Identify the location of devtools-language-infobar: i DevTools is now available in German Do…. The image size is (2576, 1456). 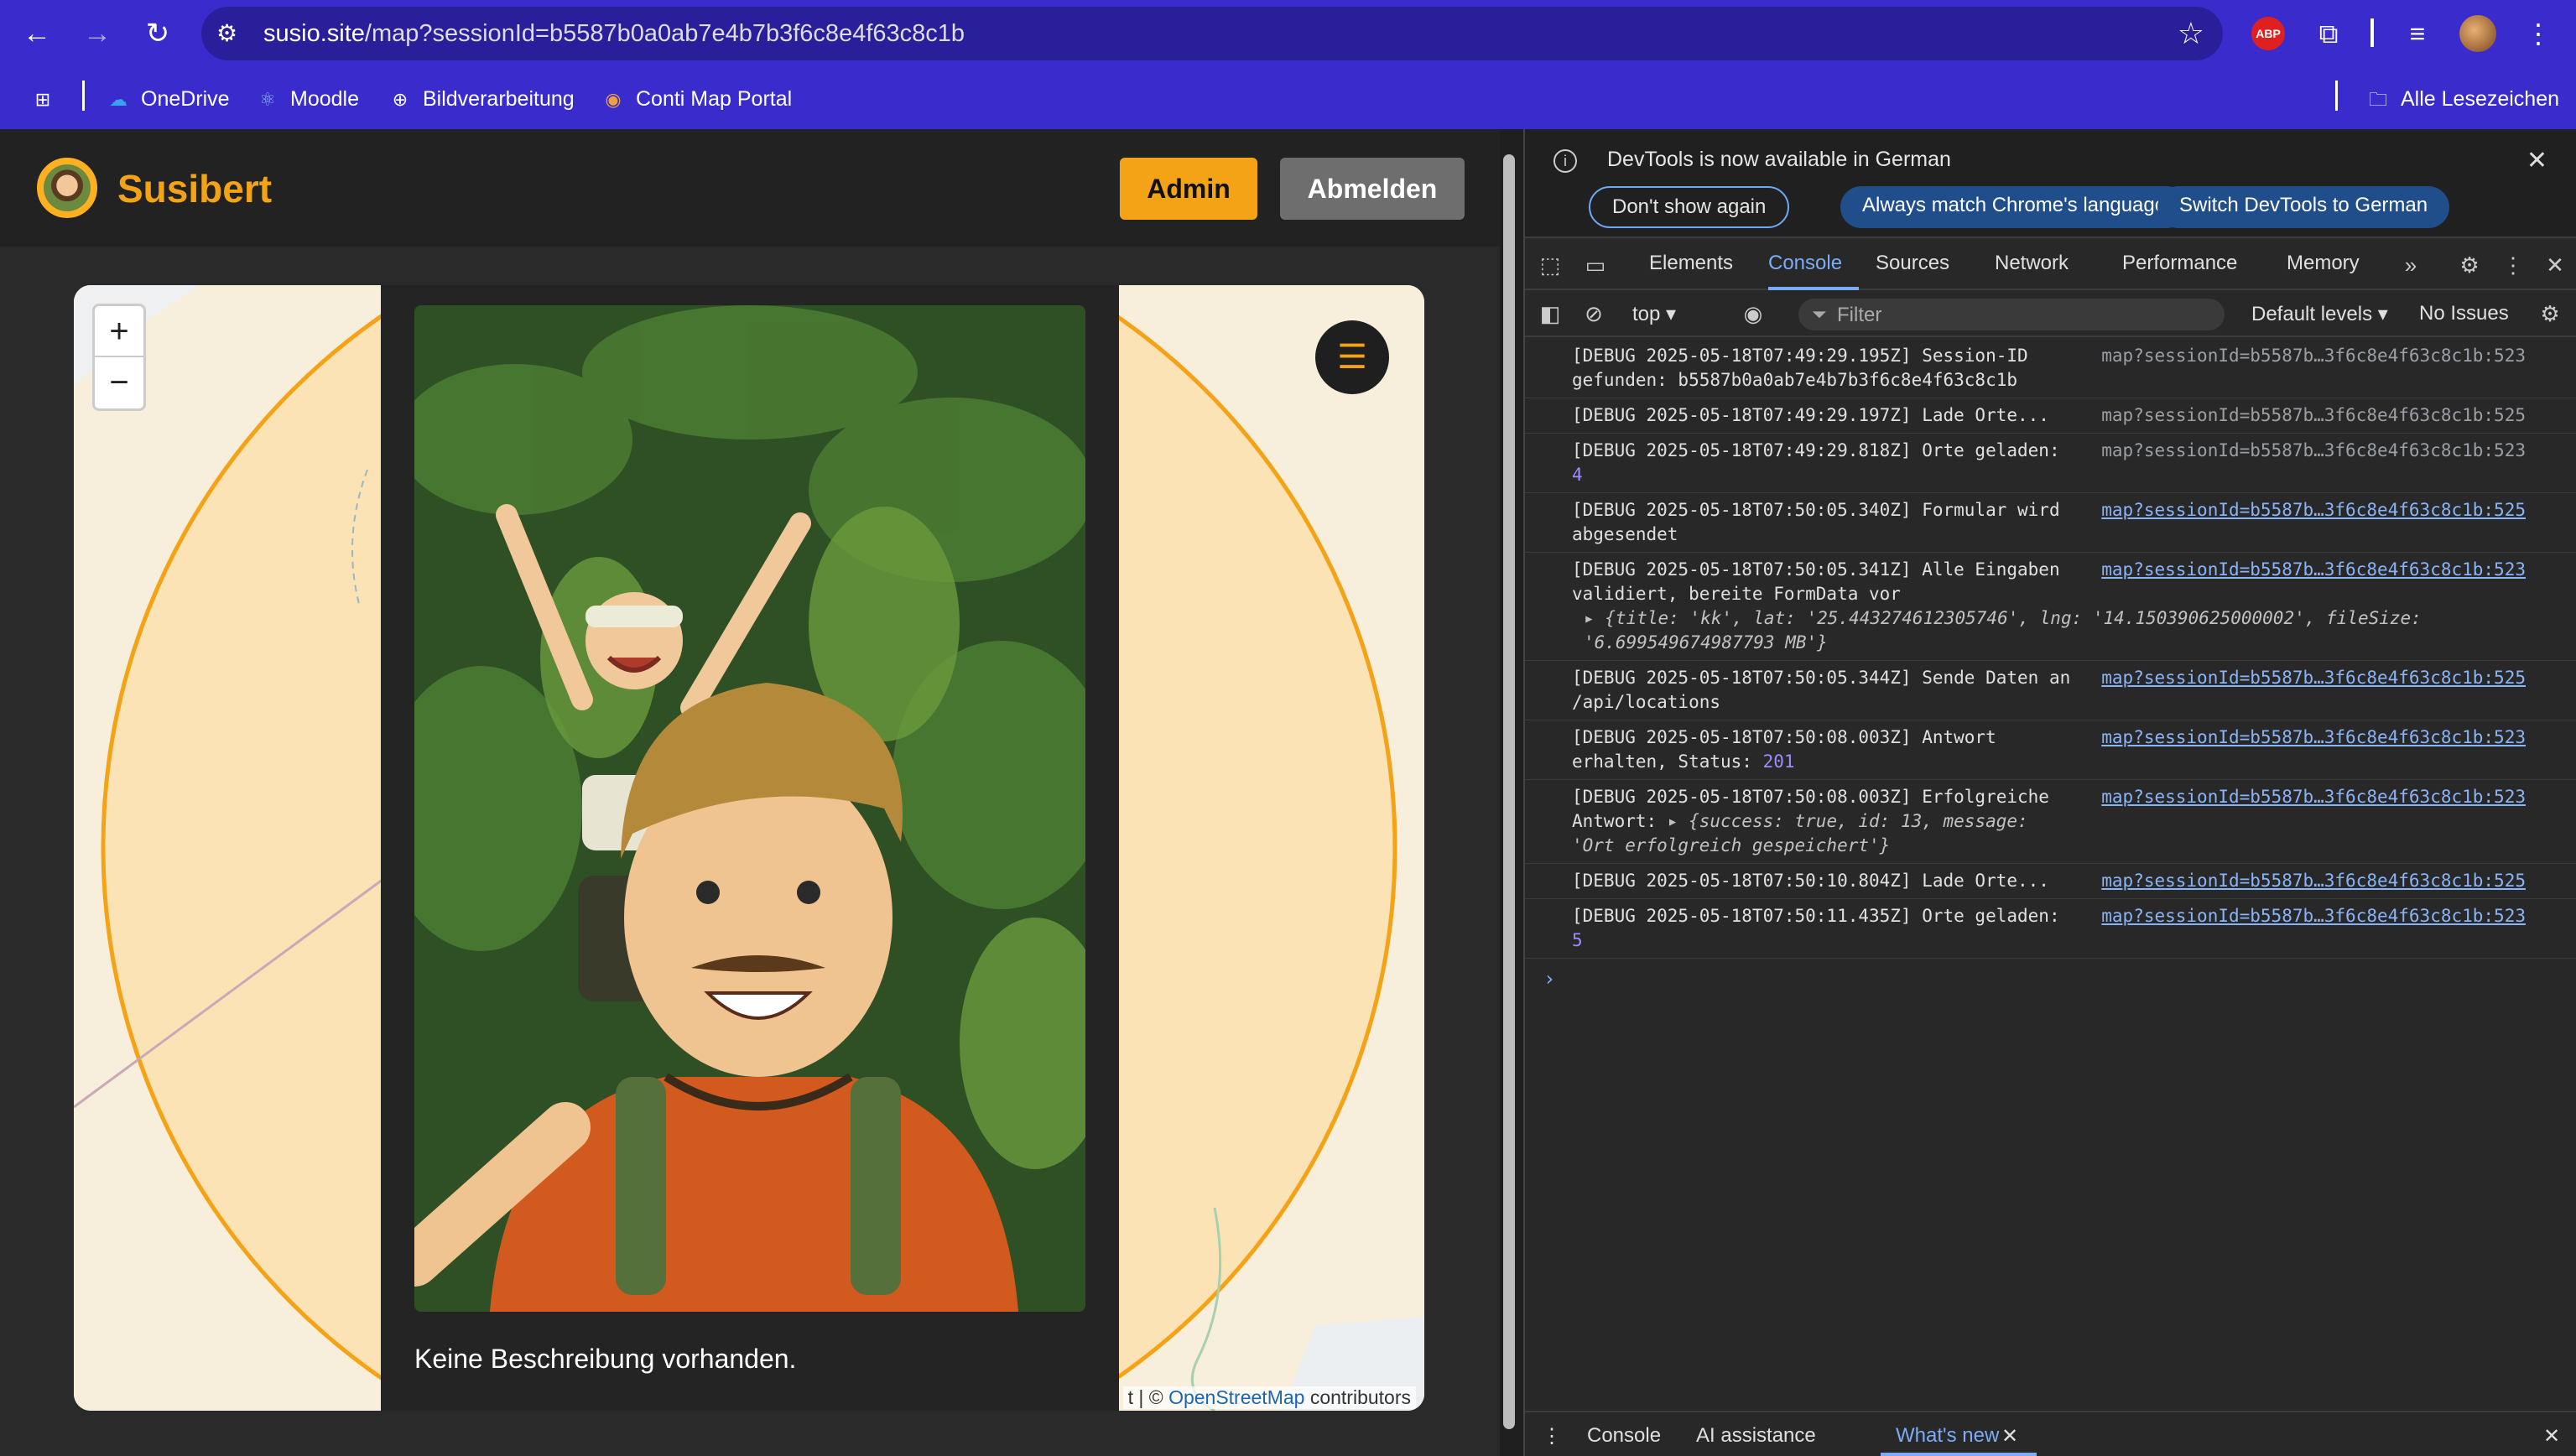
(2050, 184).